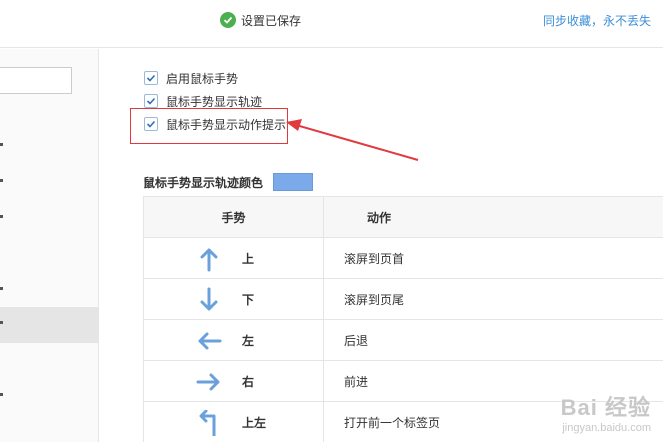 The image size is (663, 442). I want to click on arrow-down-icon, so click(209, 299).